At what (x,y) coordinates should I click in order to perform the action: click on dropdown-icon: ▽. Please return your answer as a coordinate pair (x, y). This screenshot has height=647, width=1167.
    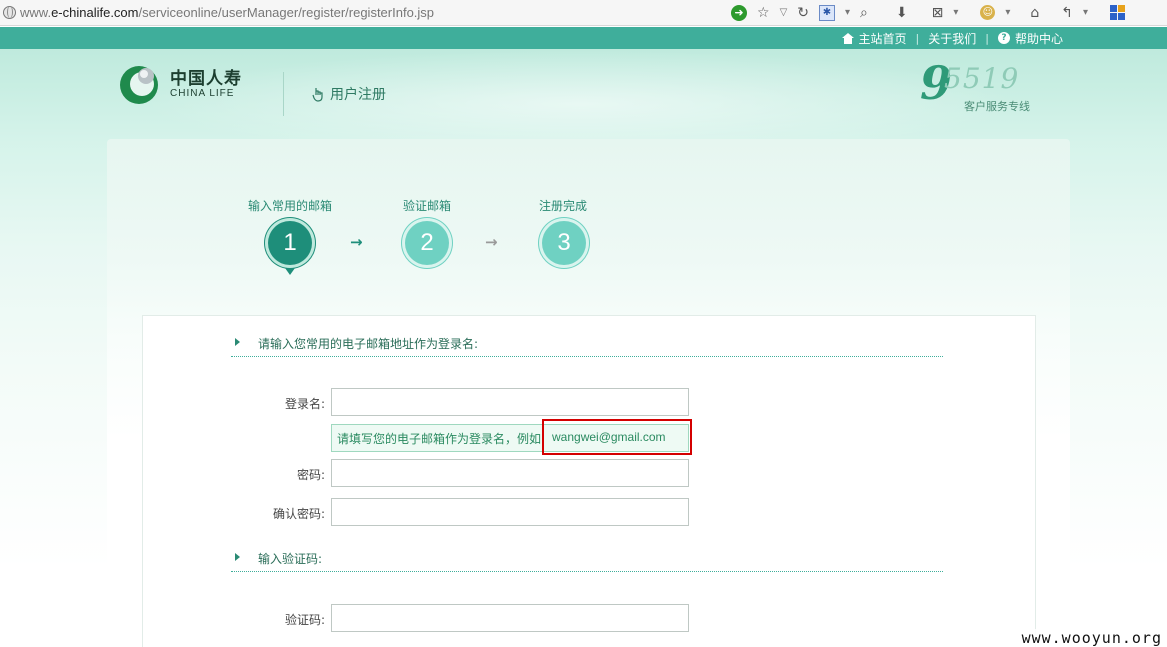
    Looking at the image, I should click on (784, 12).